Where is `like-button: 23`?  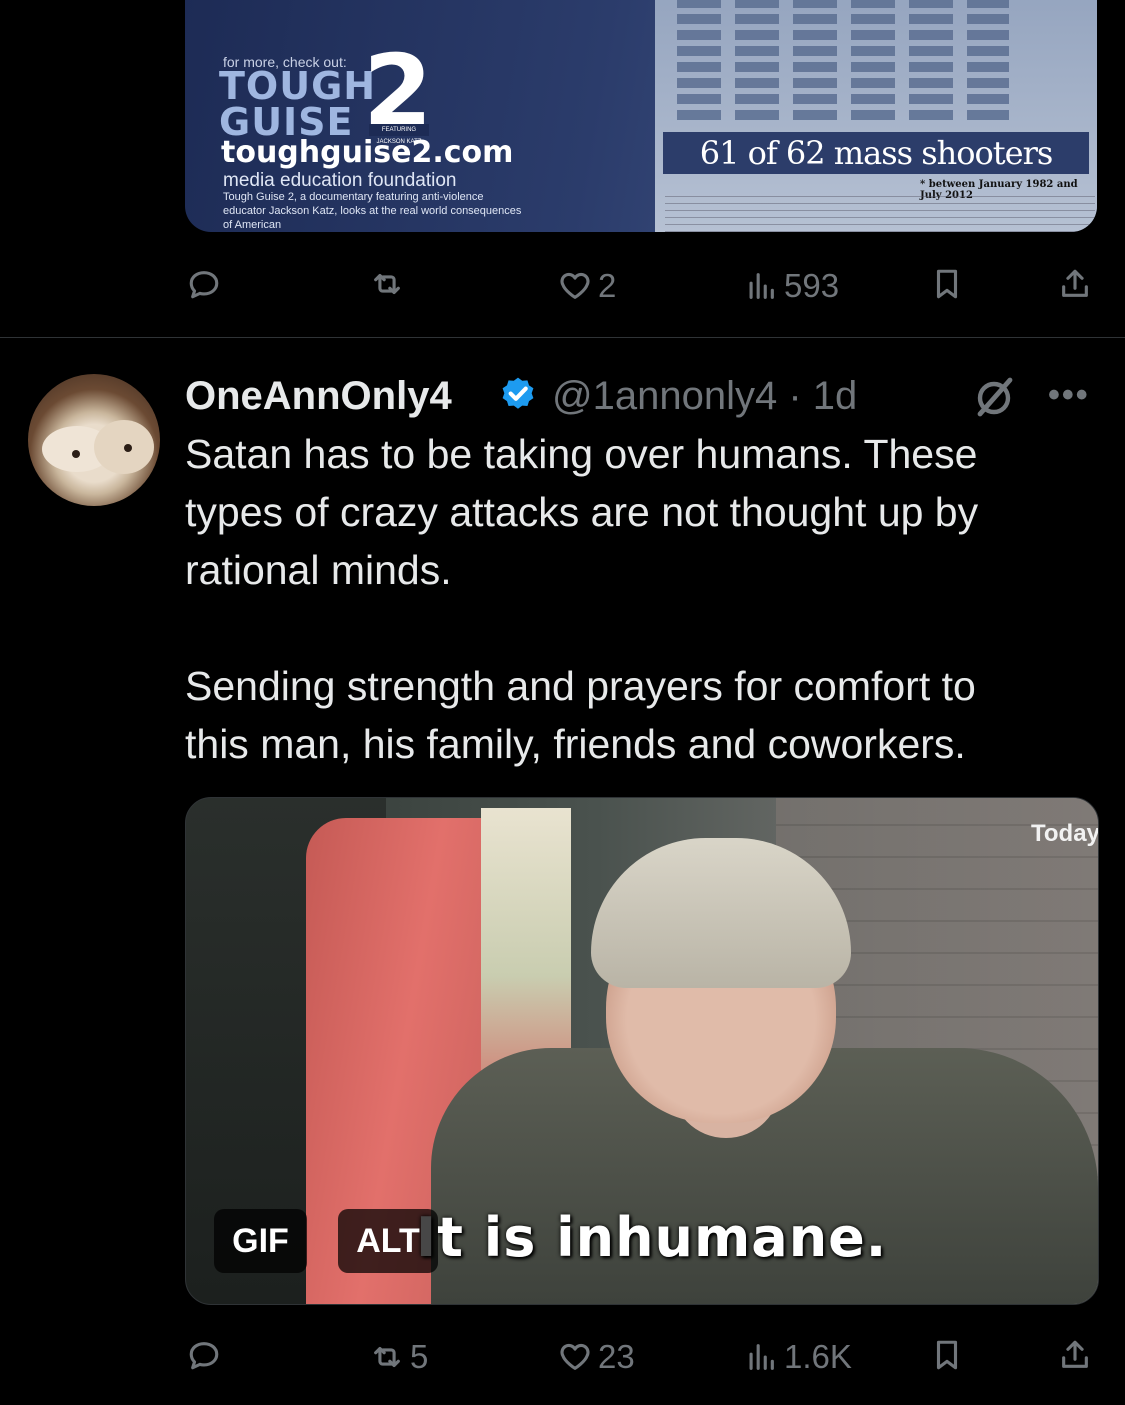
like-button: 23 is located at coordinates (596, 1357).